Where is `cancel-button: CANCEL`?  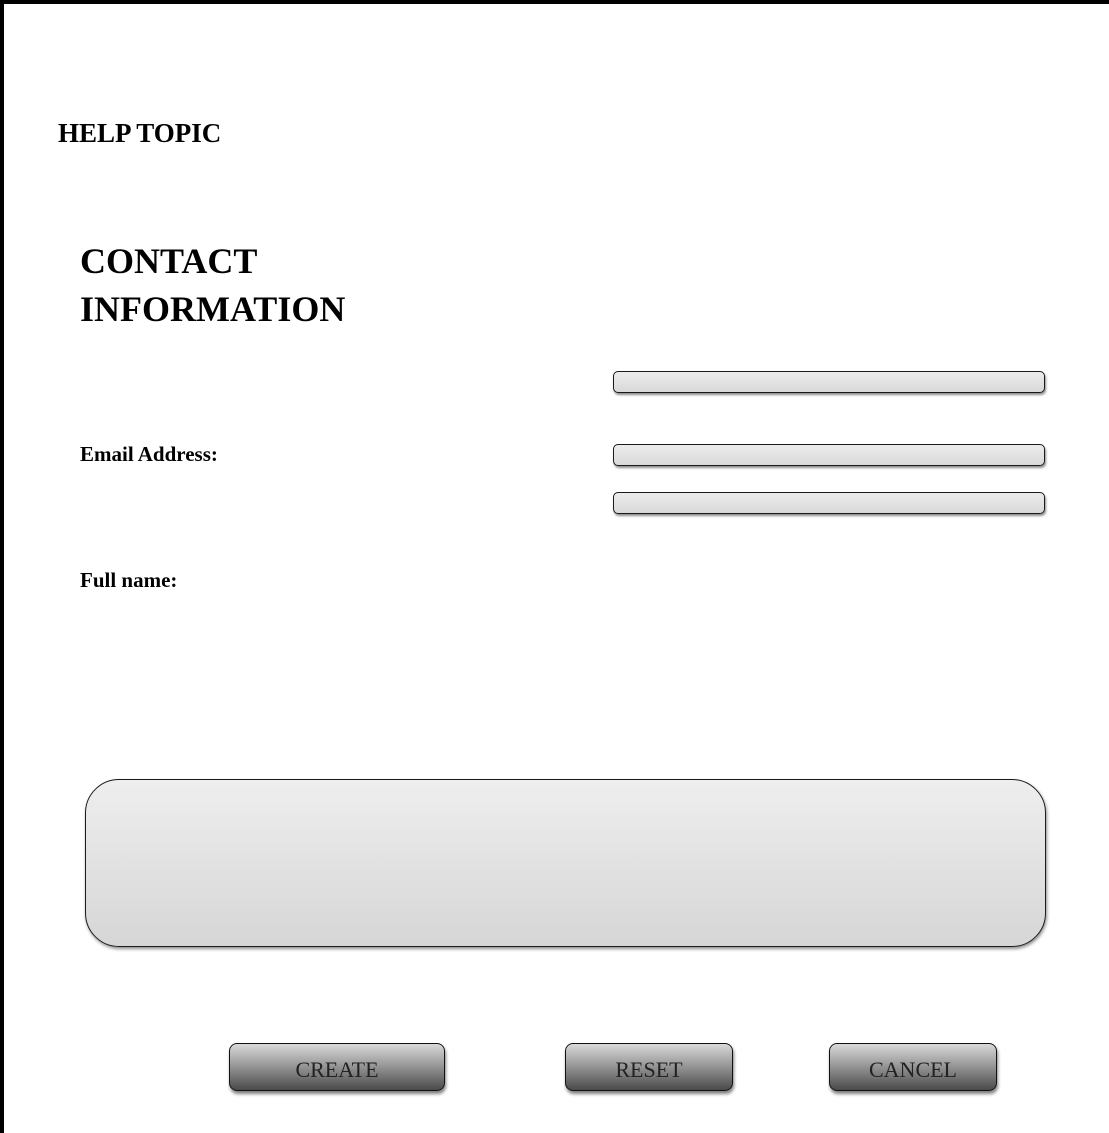 cancel-button: CANCEL is located at coordinates (913, 1067).